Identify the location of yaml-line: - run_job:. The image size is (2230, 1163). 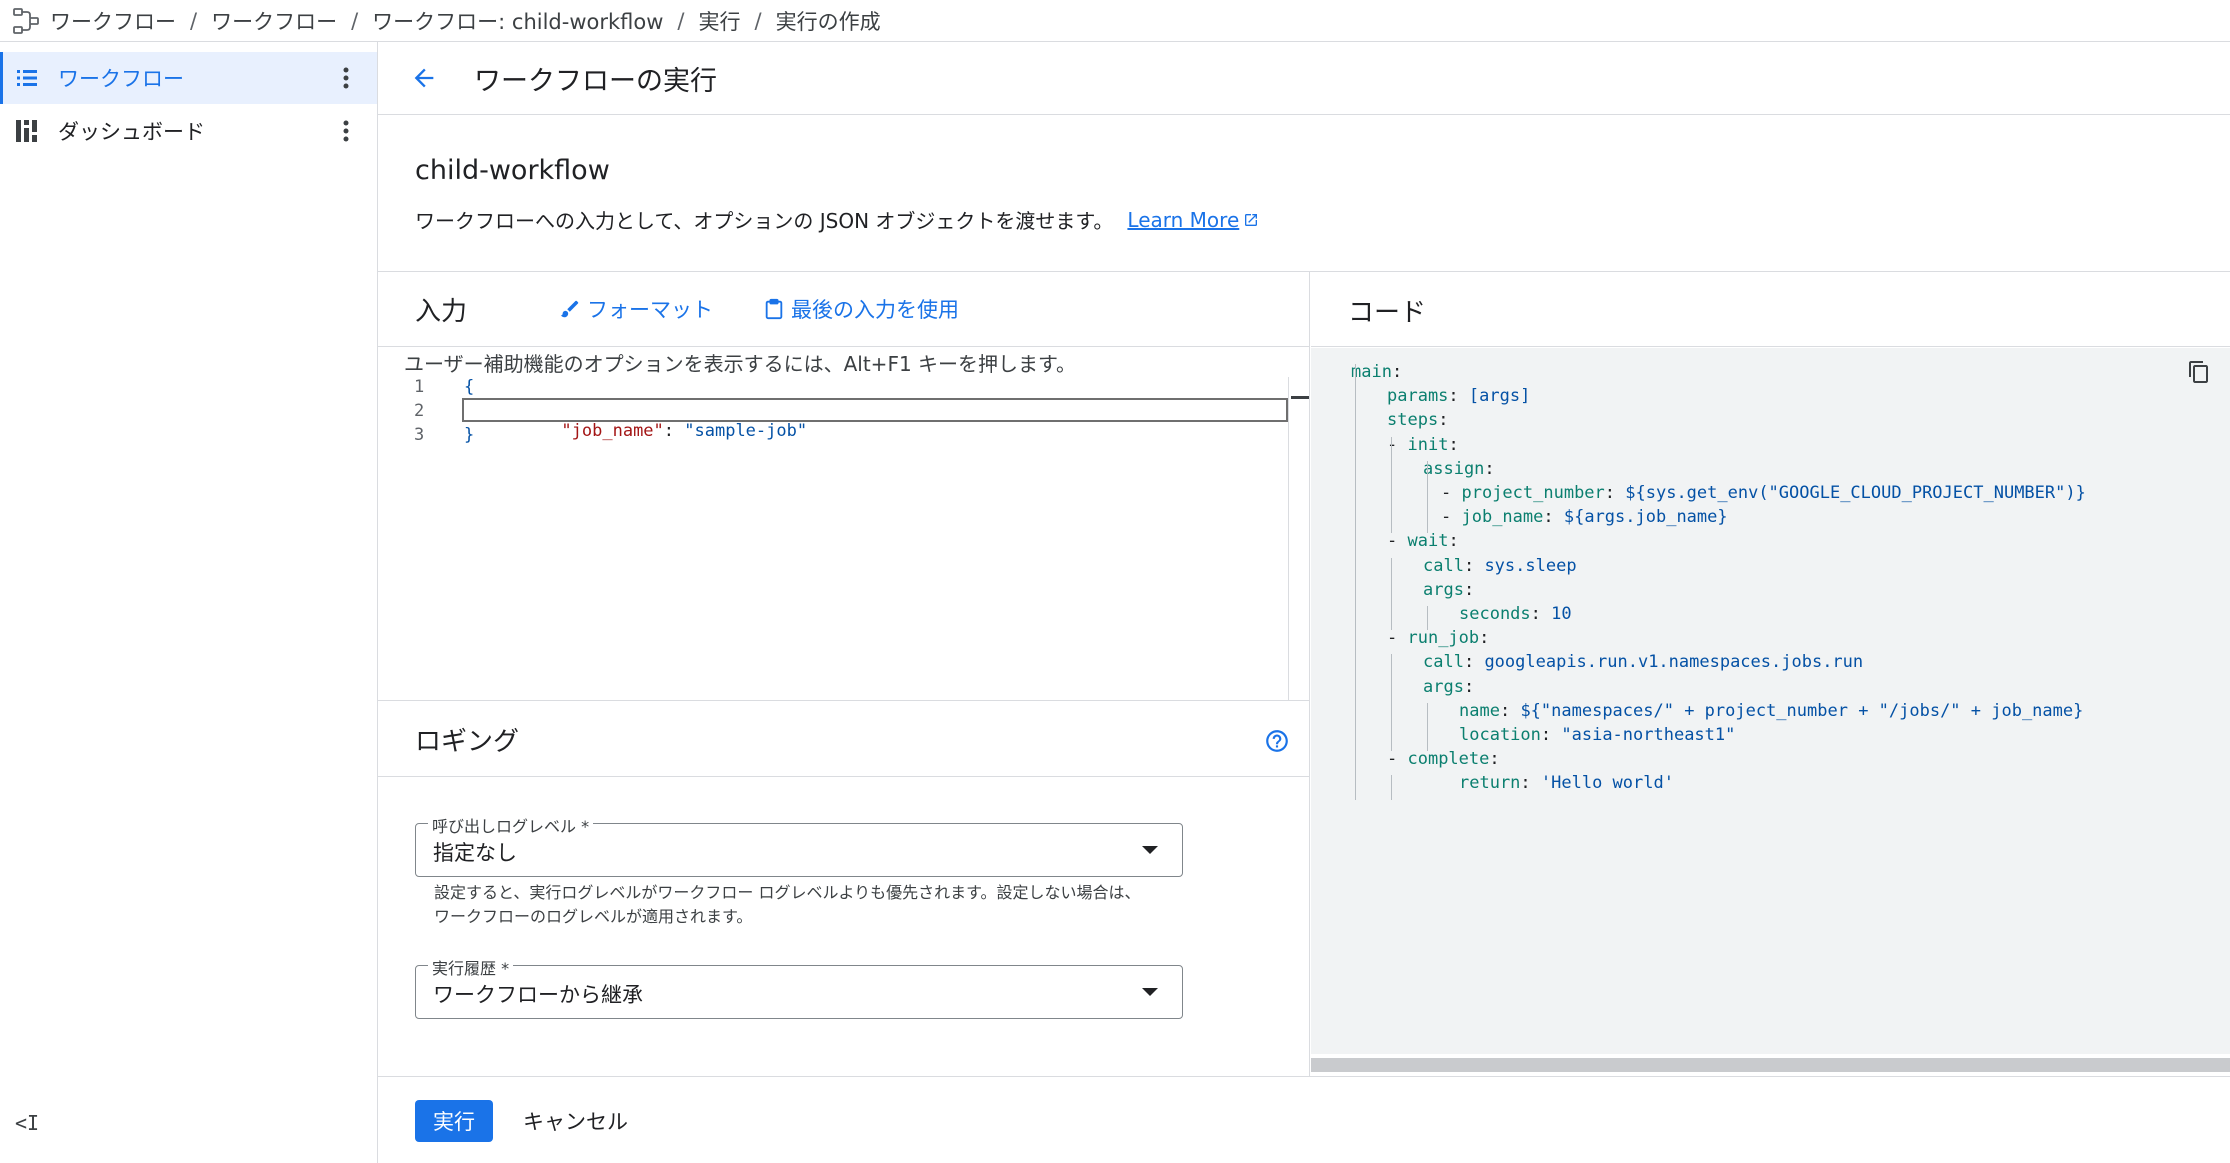
(1438, 638).